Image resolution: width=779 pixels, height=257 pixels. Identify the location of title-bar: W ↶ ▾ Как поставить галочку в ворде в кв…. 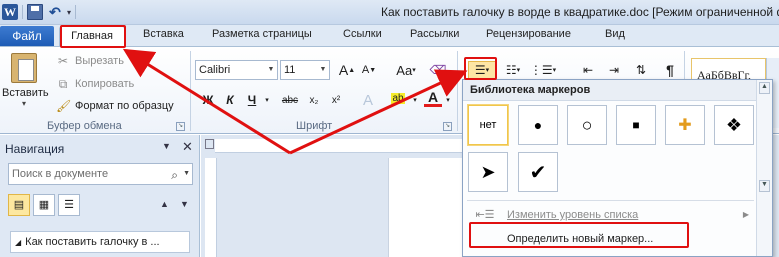
(389, 12).